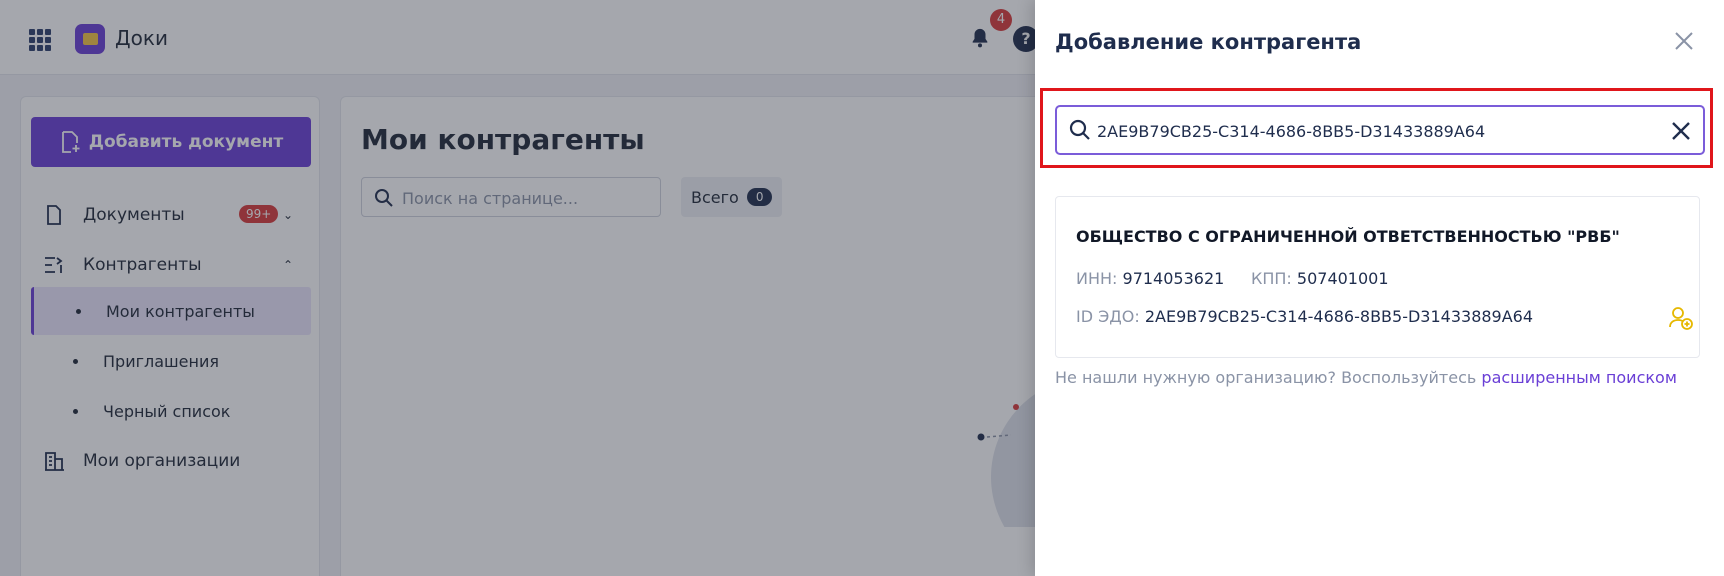 This screenshot has width=1724, height=576. I want to click on kpp-row: КПП: 507401001, so click(1320, 278).